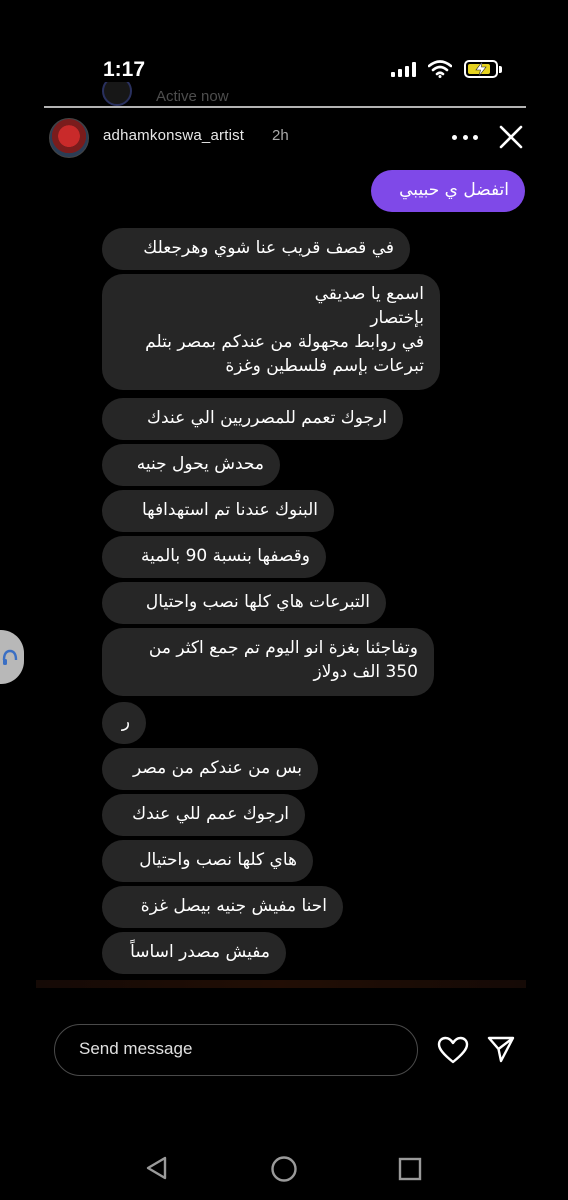 Image resolution: width=568 pixels, height=1200 pixels. Describe the element at coordinates (281, 984) in the screenshot. I see `scroll-fade` at that location.